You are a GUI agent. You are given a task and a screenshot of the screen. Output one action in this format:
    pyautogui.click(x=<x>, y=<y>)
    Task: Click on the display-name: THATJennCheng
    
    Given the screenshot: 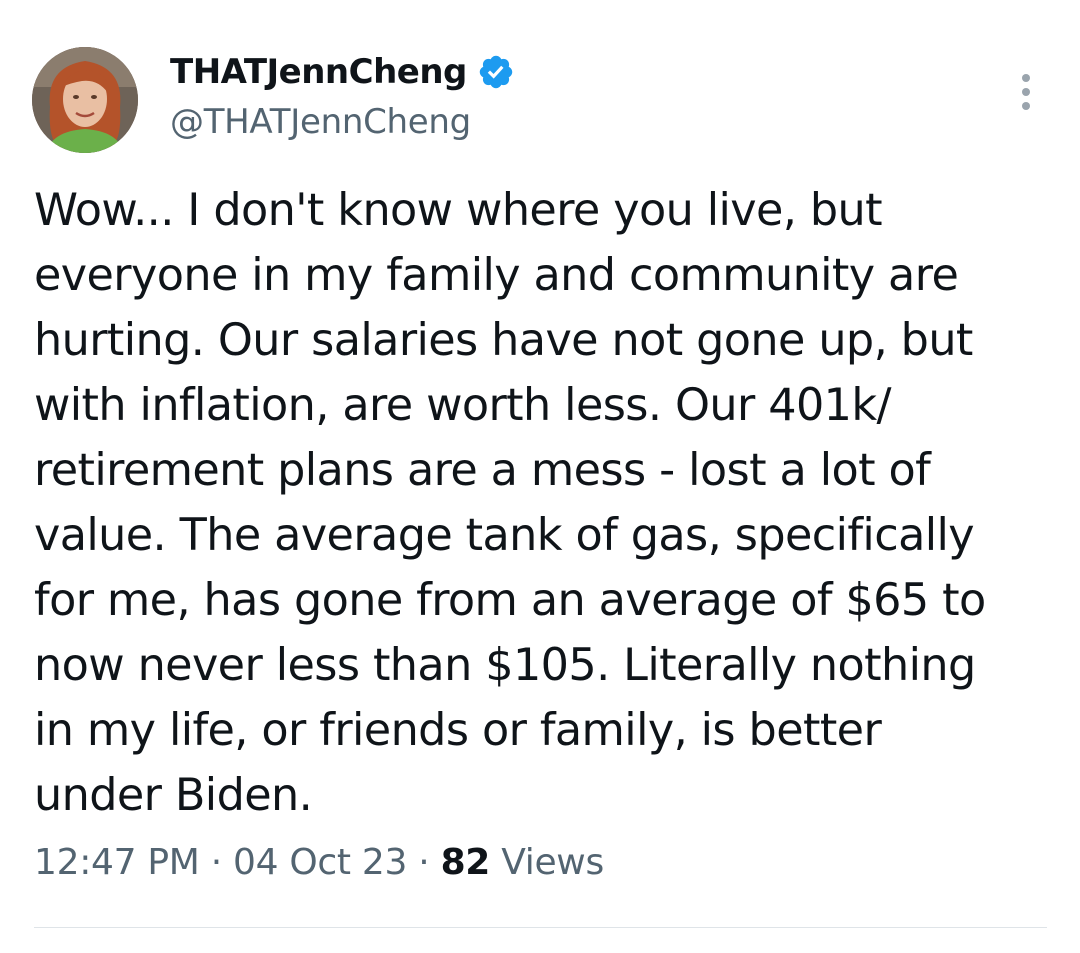 What is the action you would take?
    pyautogui.click(x=318, y=72)
    